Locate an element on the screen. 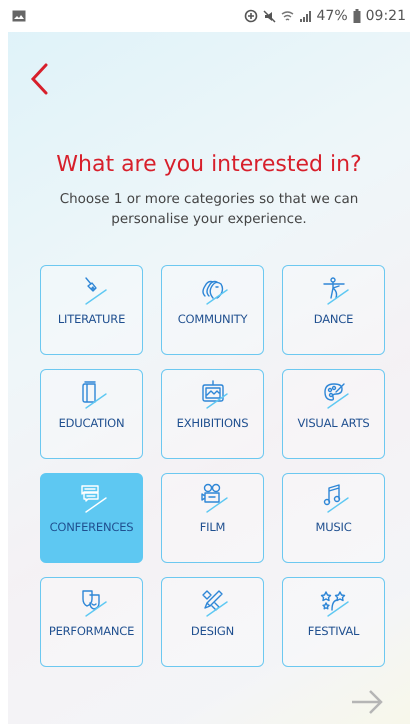 Image resolution: width=410 pixels, height=724 pixels. category-tile: LITERATURE is located at coordinates (91, 310).